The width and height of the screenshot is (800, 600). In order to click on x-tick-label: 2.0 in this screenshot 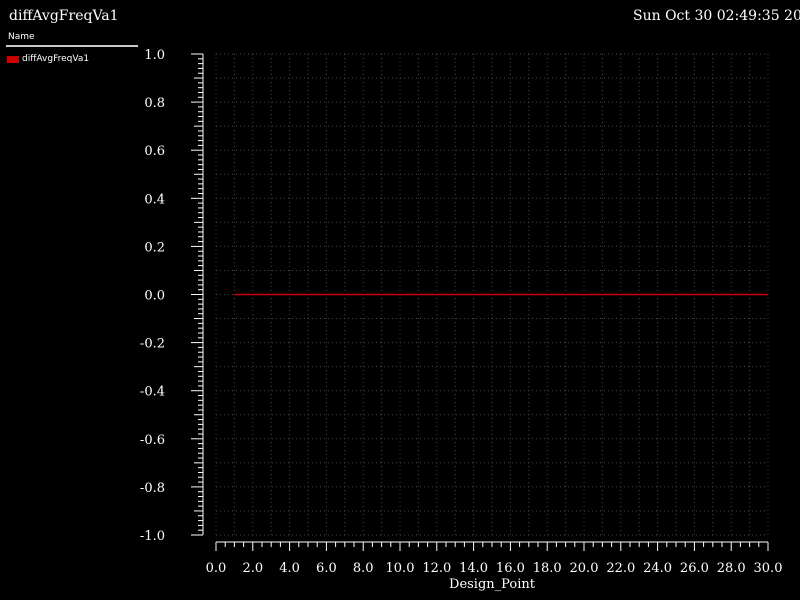, I will do `click(252, 568)`.